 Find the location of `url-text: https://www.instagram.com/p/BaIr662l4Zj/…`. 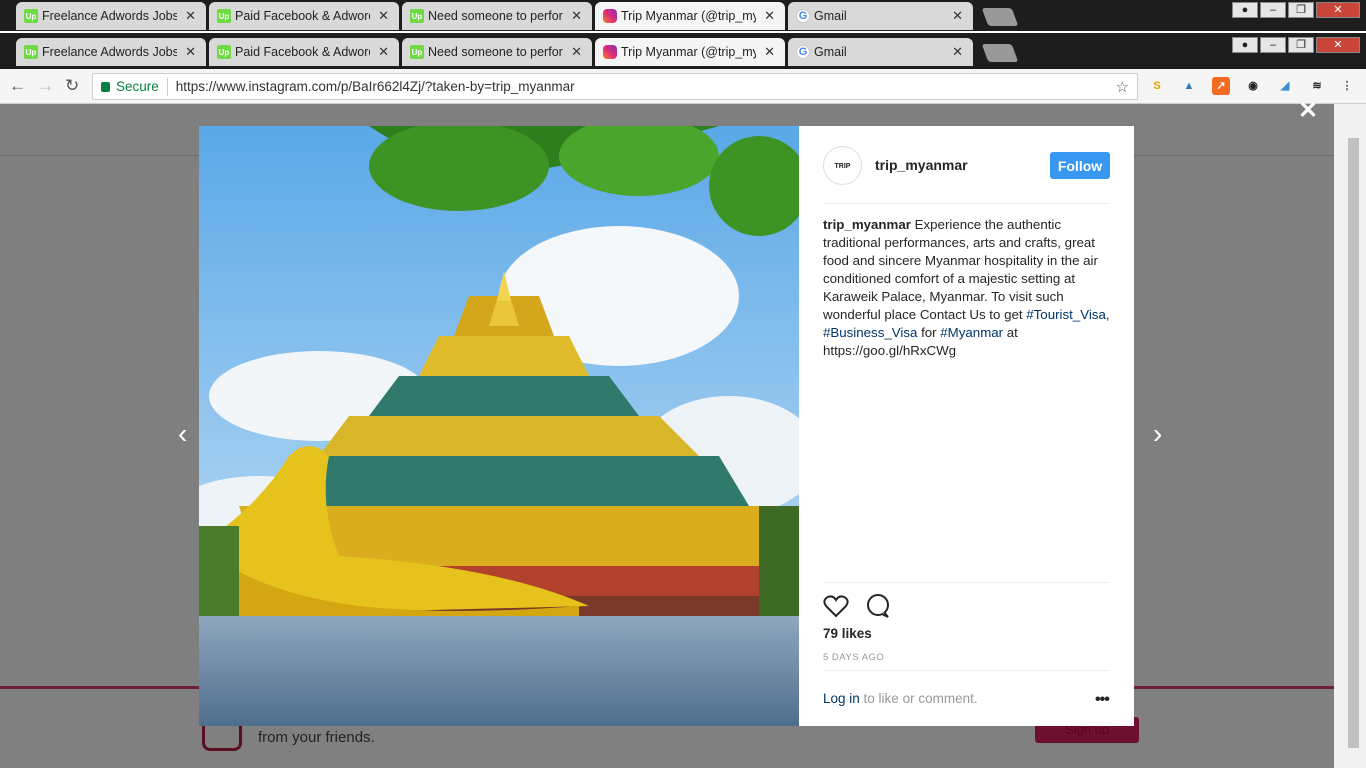

url-text: https://www.instagram.com/p/BaIr662l4Zj/… is located at coordinates (375, 86).